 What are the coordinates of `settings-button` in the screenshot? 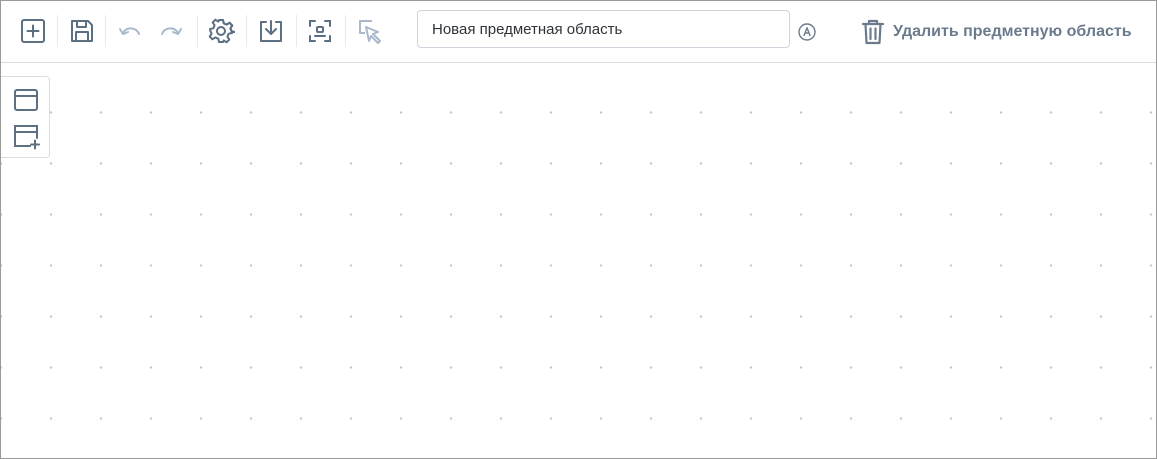 It's located at (221, 31).